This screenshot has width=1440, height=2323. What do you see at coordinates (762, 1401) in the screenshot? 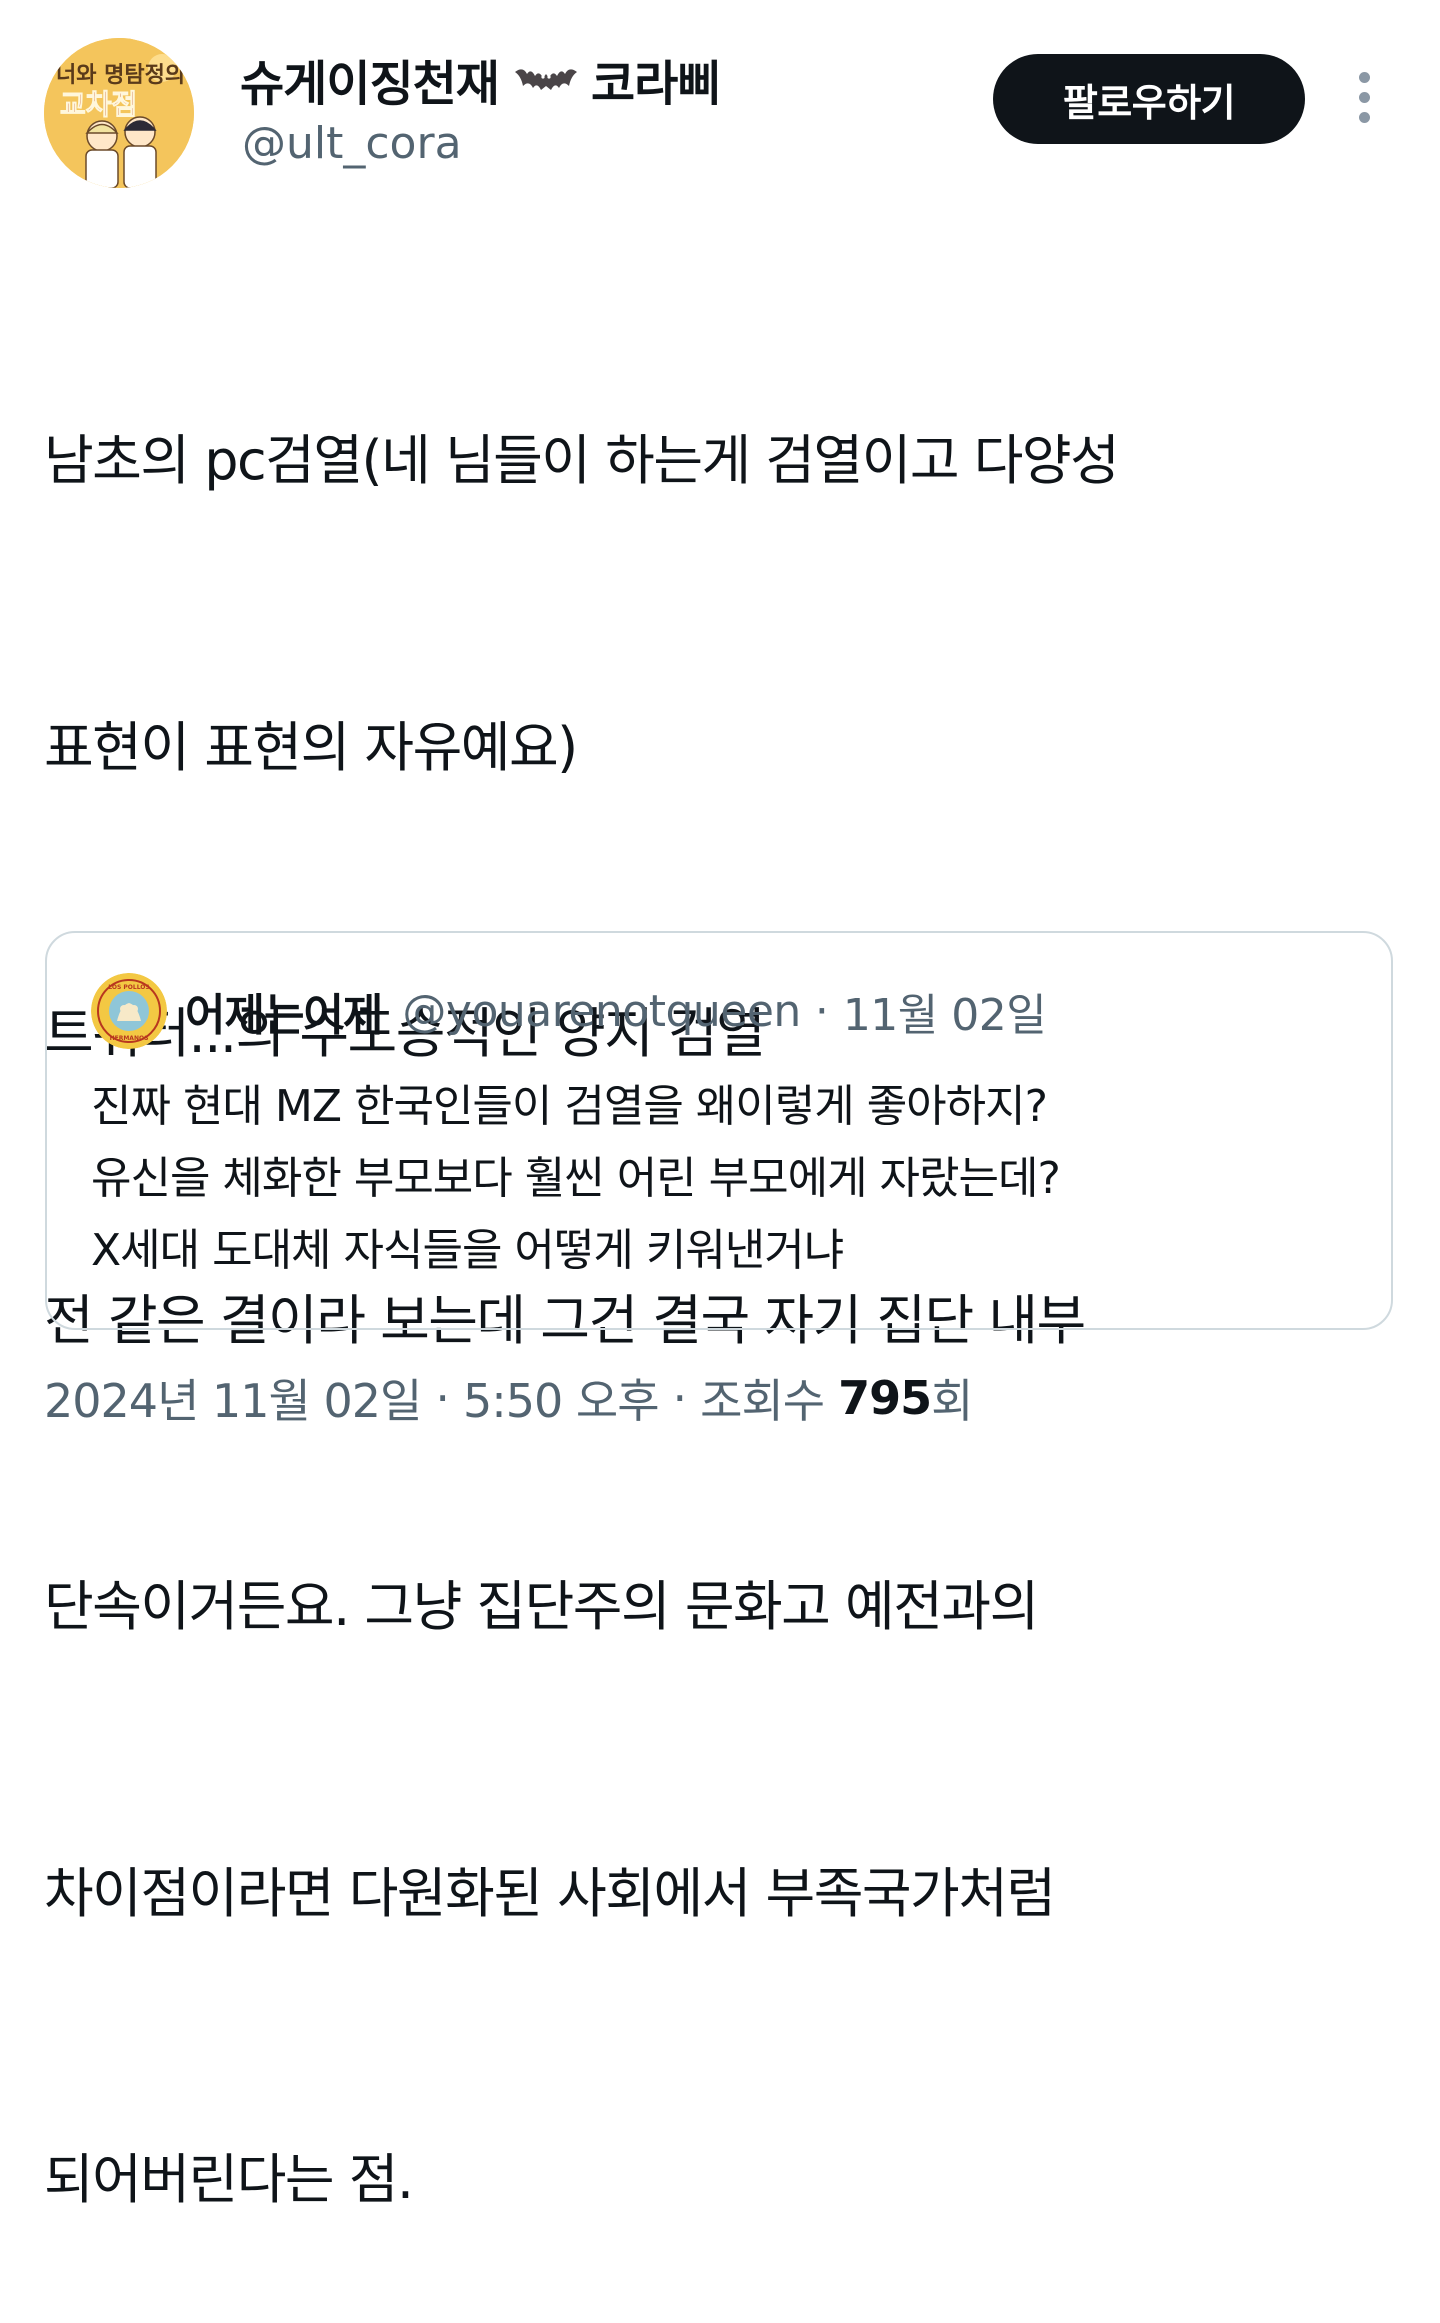
I see `views-label: 조회수` at bounding box center [762, 1401].